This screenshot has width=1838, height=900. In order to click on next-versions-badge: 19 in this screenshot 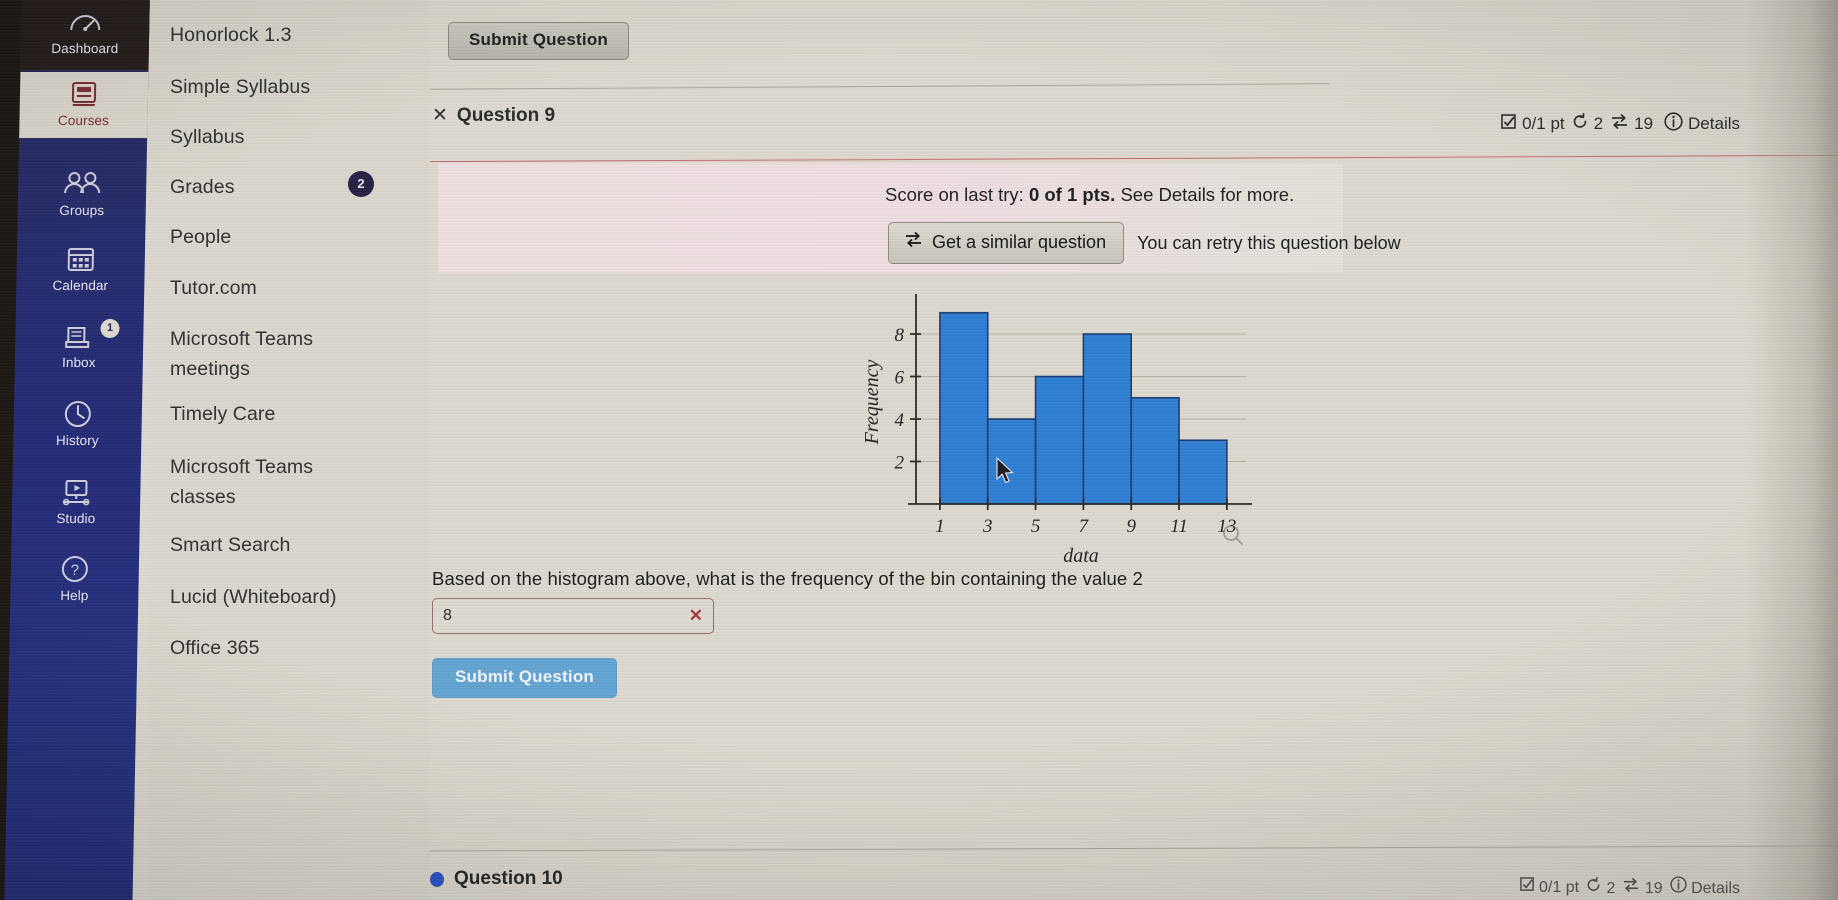, I will do `click(1642, 887)`.